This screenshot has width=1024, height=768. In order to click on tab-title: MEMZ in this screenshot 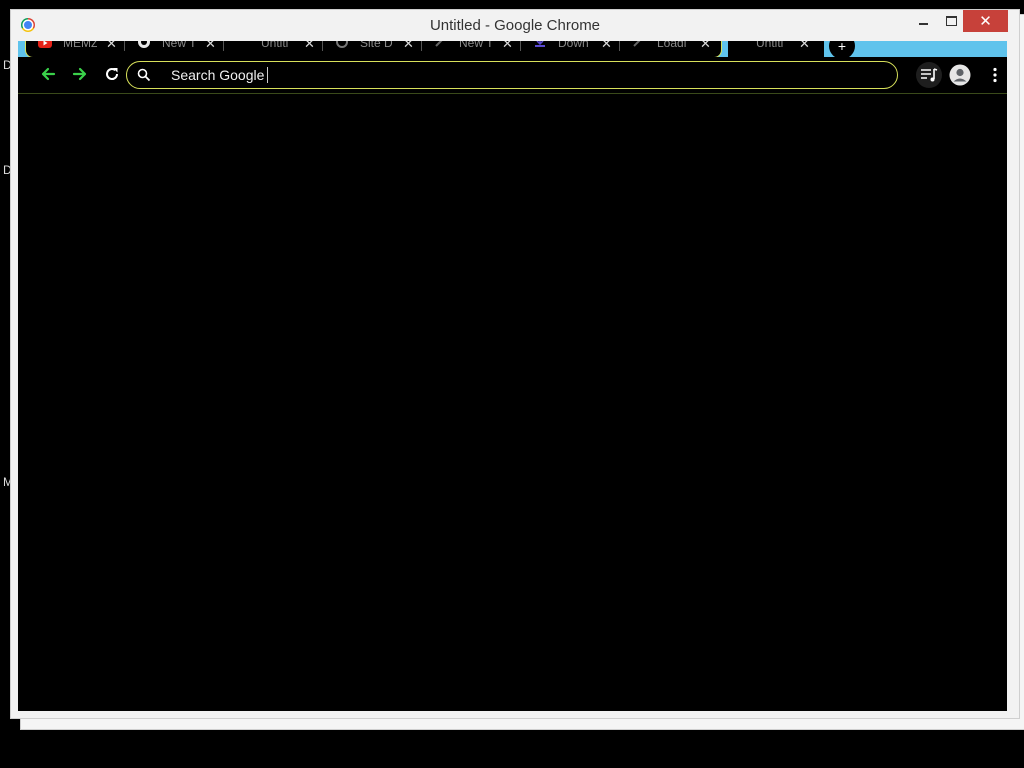, I will do `click(80, 45)`.